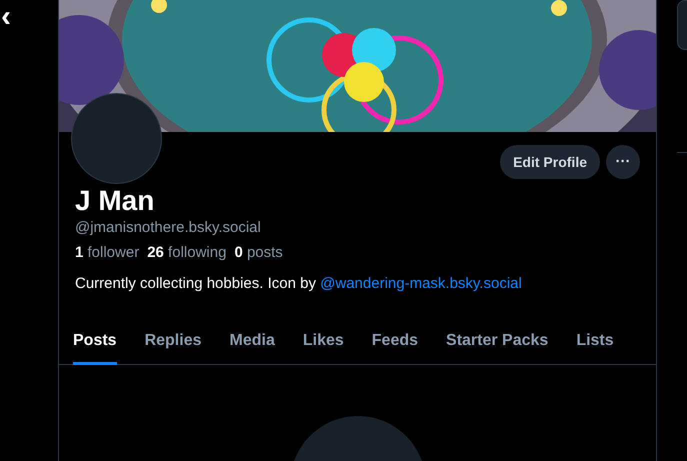  What do you see at coordinates (173, 342) in the screenshot?
I see `tab: Replies` at bounding box center [173, 342].